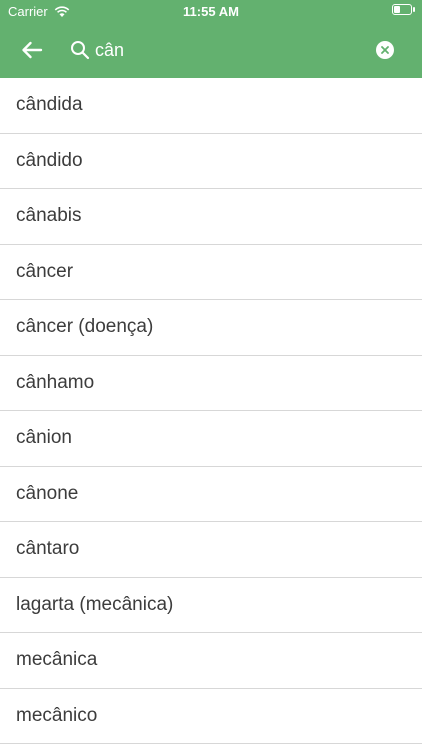 The height and width of the screenshot is (750, 422). I want to click on battery-icon, so click(403, 9).